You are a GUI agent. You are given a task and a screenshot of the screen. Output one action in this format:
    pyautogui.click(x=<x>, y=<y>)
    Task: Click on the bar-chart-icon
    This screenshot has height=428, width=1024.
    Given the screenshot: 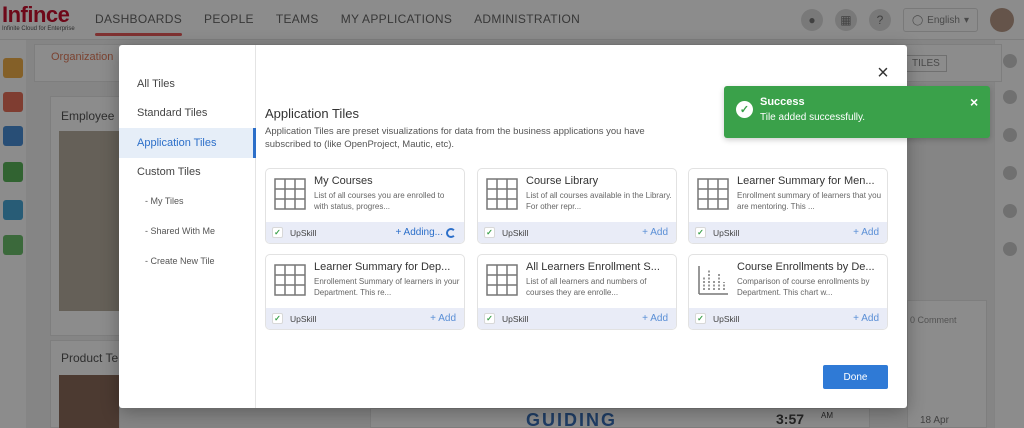 What is the action you would take?
    pyautogui.click(x=713, y=280)
    